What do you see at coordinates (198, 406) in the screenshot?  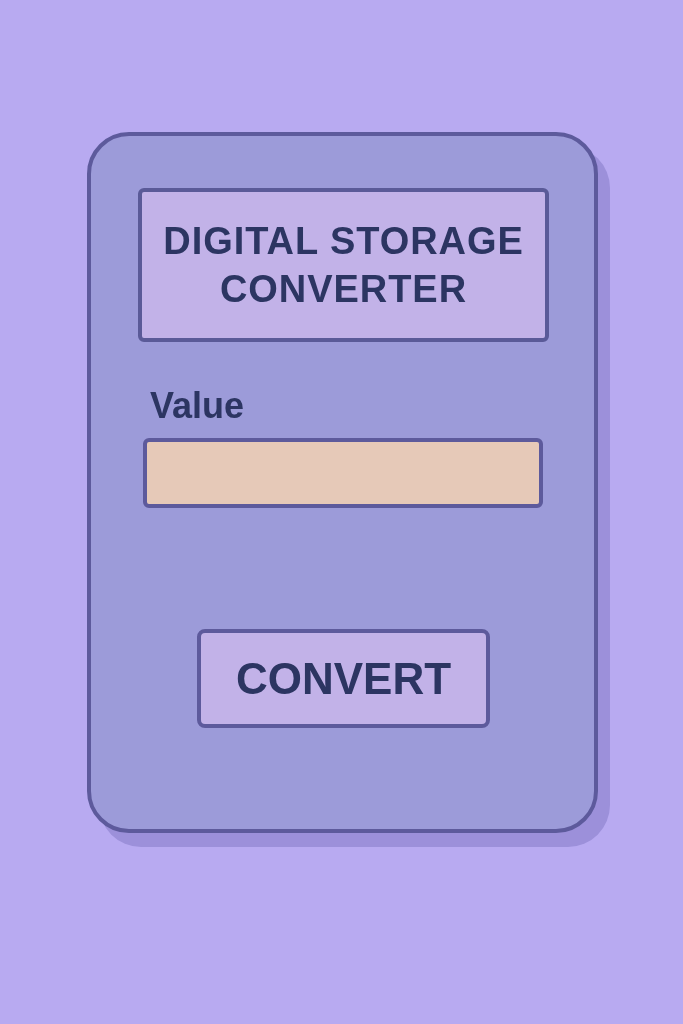 I see `value-label: Value` at bounding box center [198, 406].